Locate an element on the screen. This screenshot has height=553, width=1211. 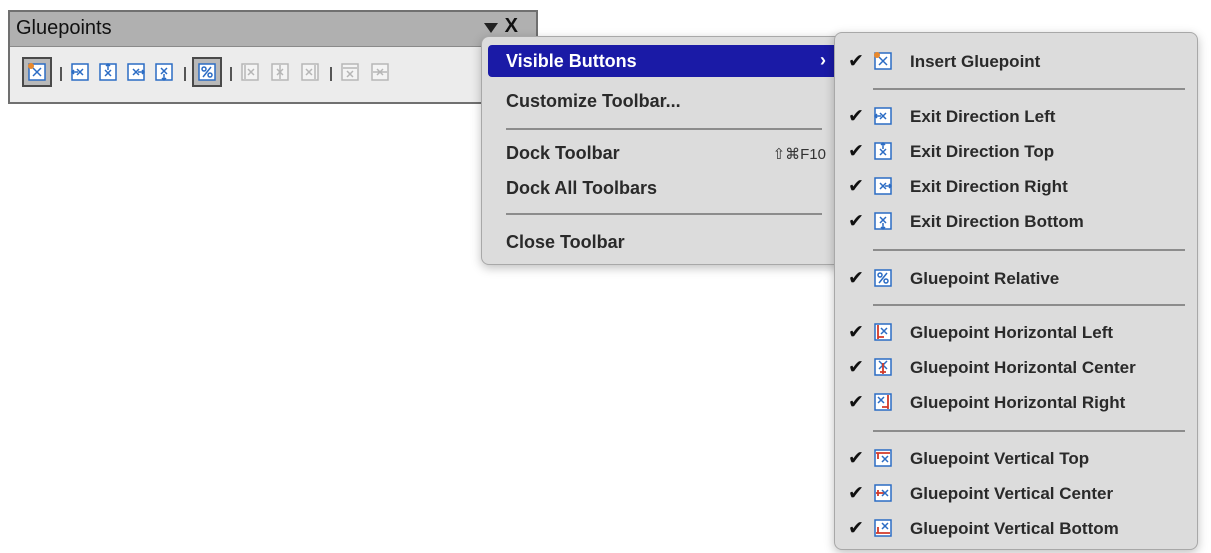
gluepoint-vertical-center-button is located at coordinates (381, 73).